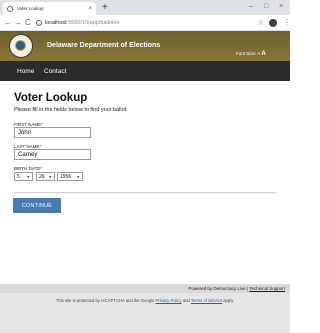 The height and width of the screenshot is (333, 320). I want to click on address-host: localhost, so click(56, 23).